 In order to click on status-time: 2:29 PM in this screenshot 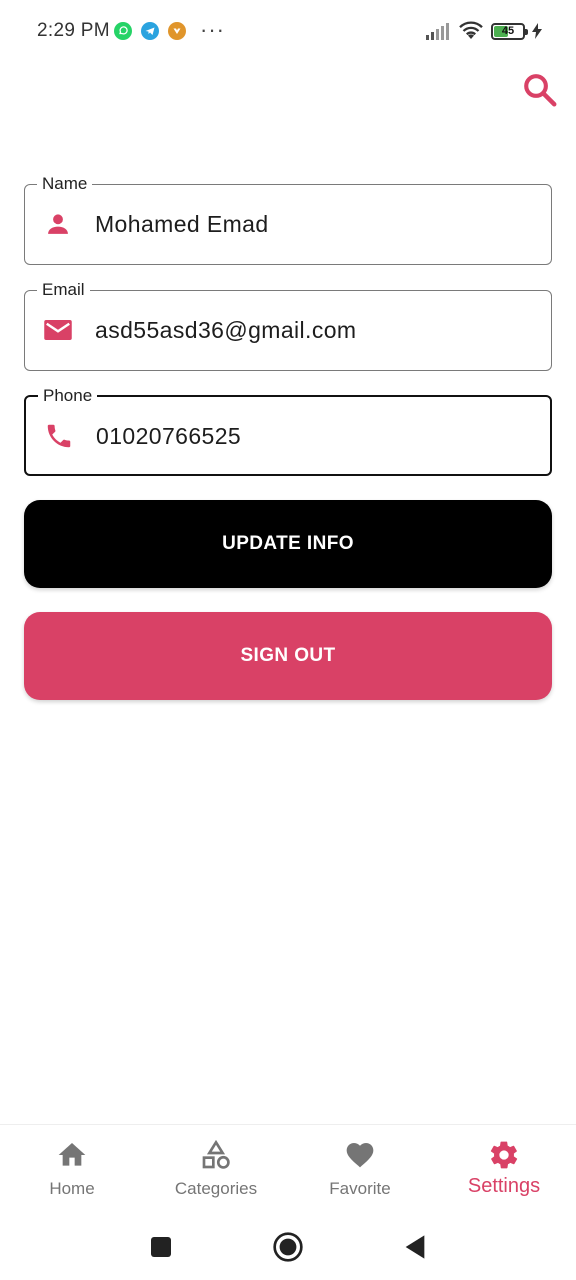, I will do `click(73, 30)`.